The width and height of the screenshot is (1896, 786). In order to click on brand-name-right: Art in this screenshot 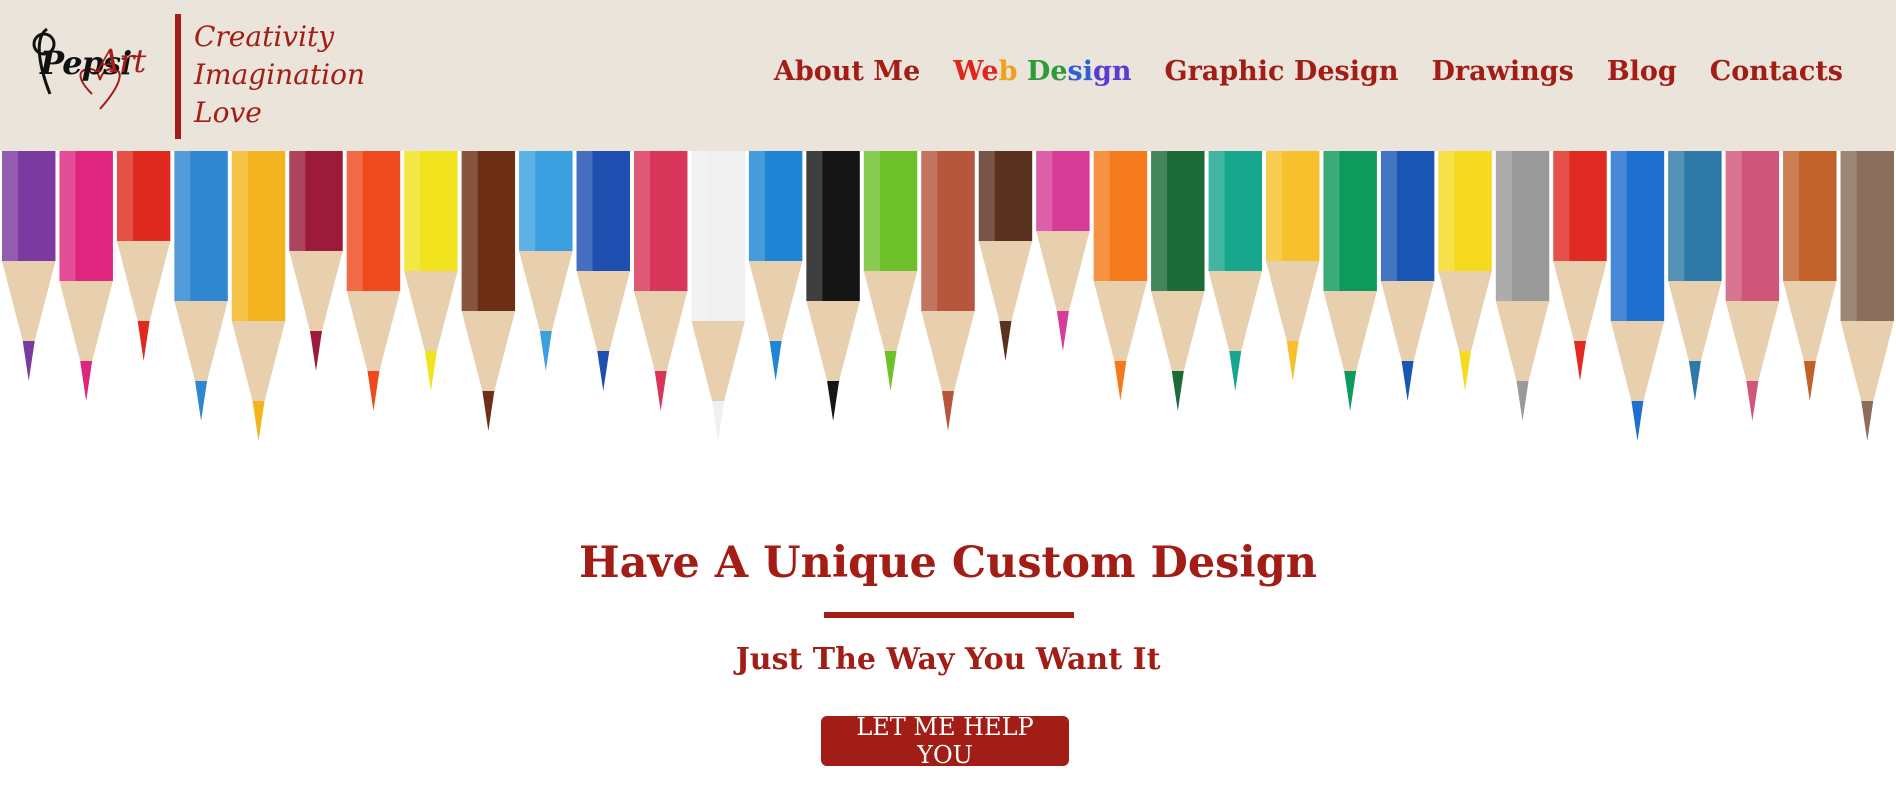, I will do `click(121, 61)`.